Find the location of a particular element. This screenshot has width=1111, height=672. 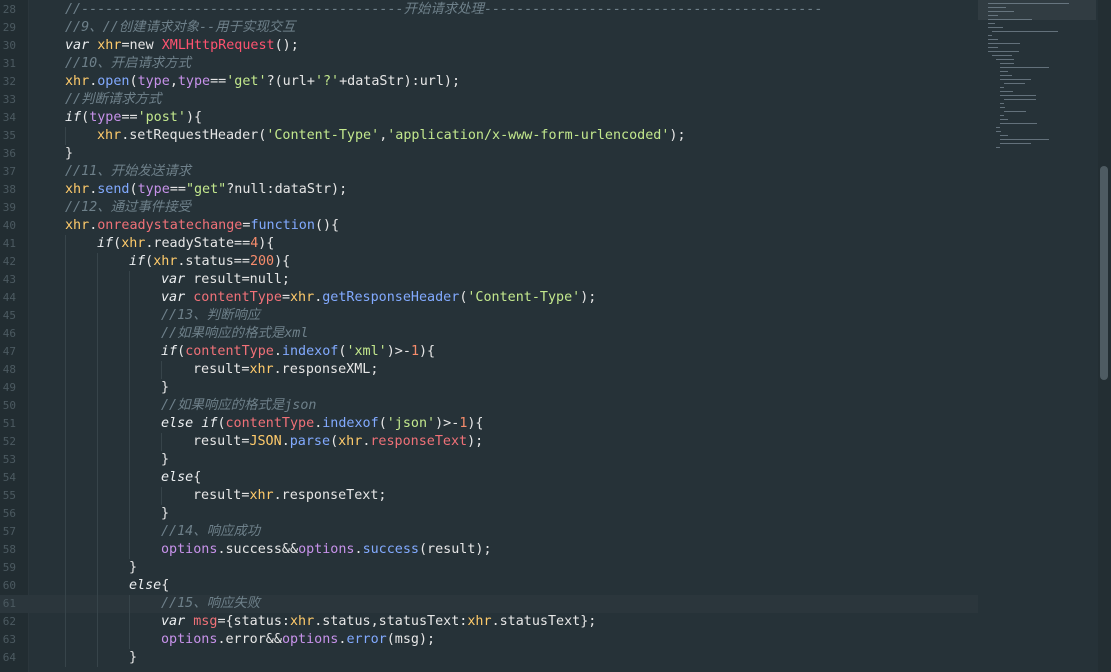

code-line: 39 //12、通过事件接受 is located at coordinates (490, 208).